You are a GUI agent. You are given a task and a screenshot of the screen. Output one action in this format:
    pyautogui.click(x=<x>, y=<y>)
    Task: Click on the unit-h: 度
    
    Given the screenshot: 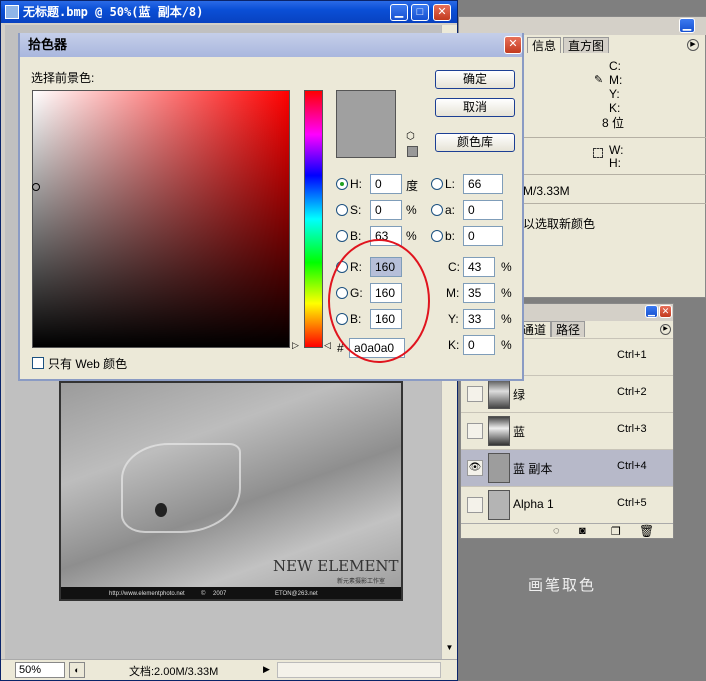 What is the action you would take?
    pyautogui.click(x=412, y=186)
    